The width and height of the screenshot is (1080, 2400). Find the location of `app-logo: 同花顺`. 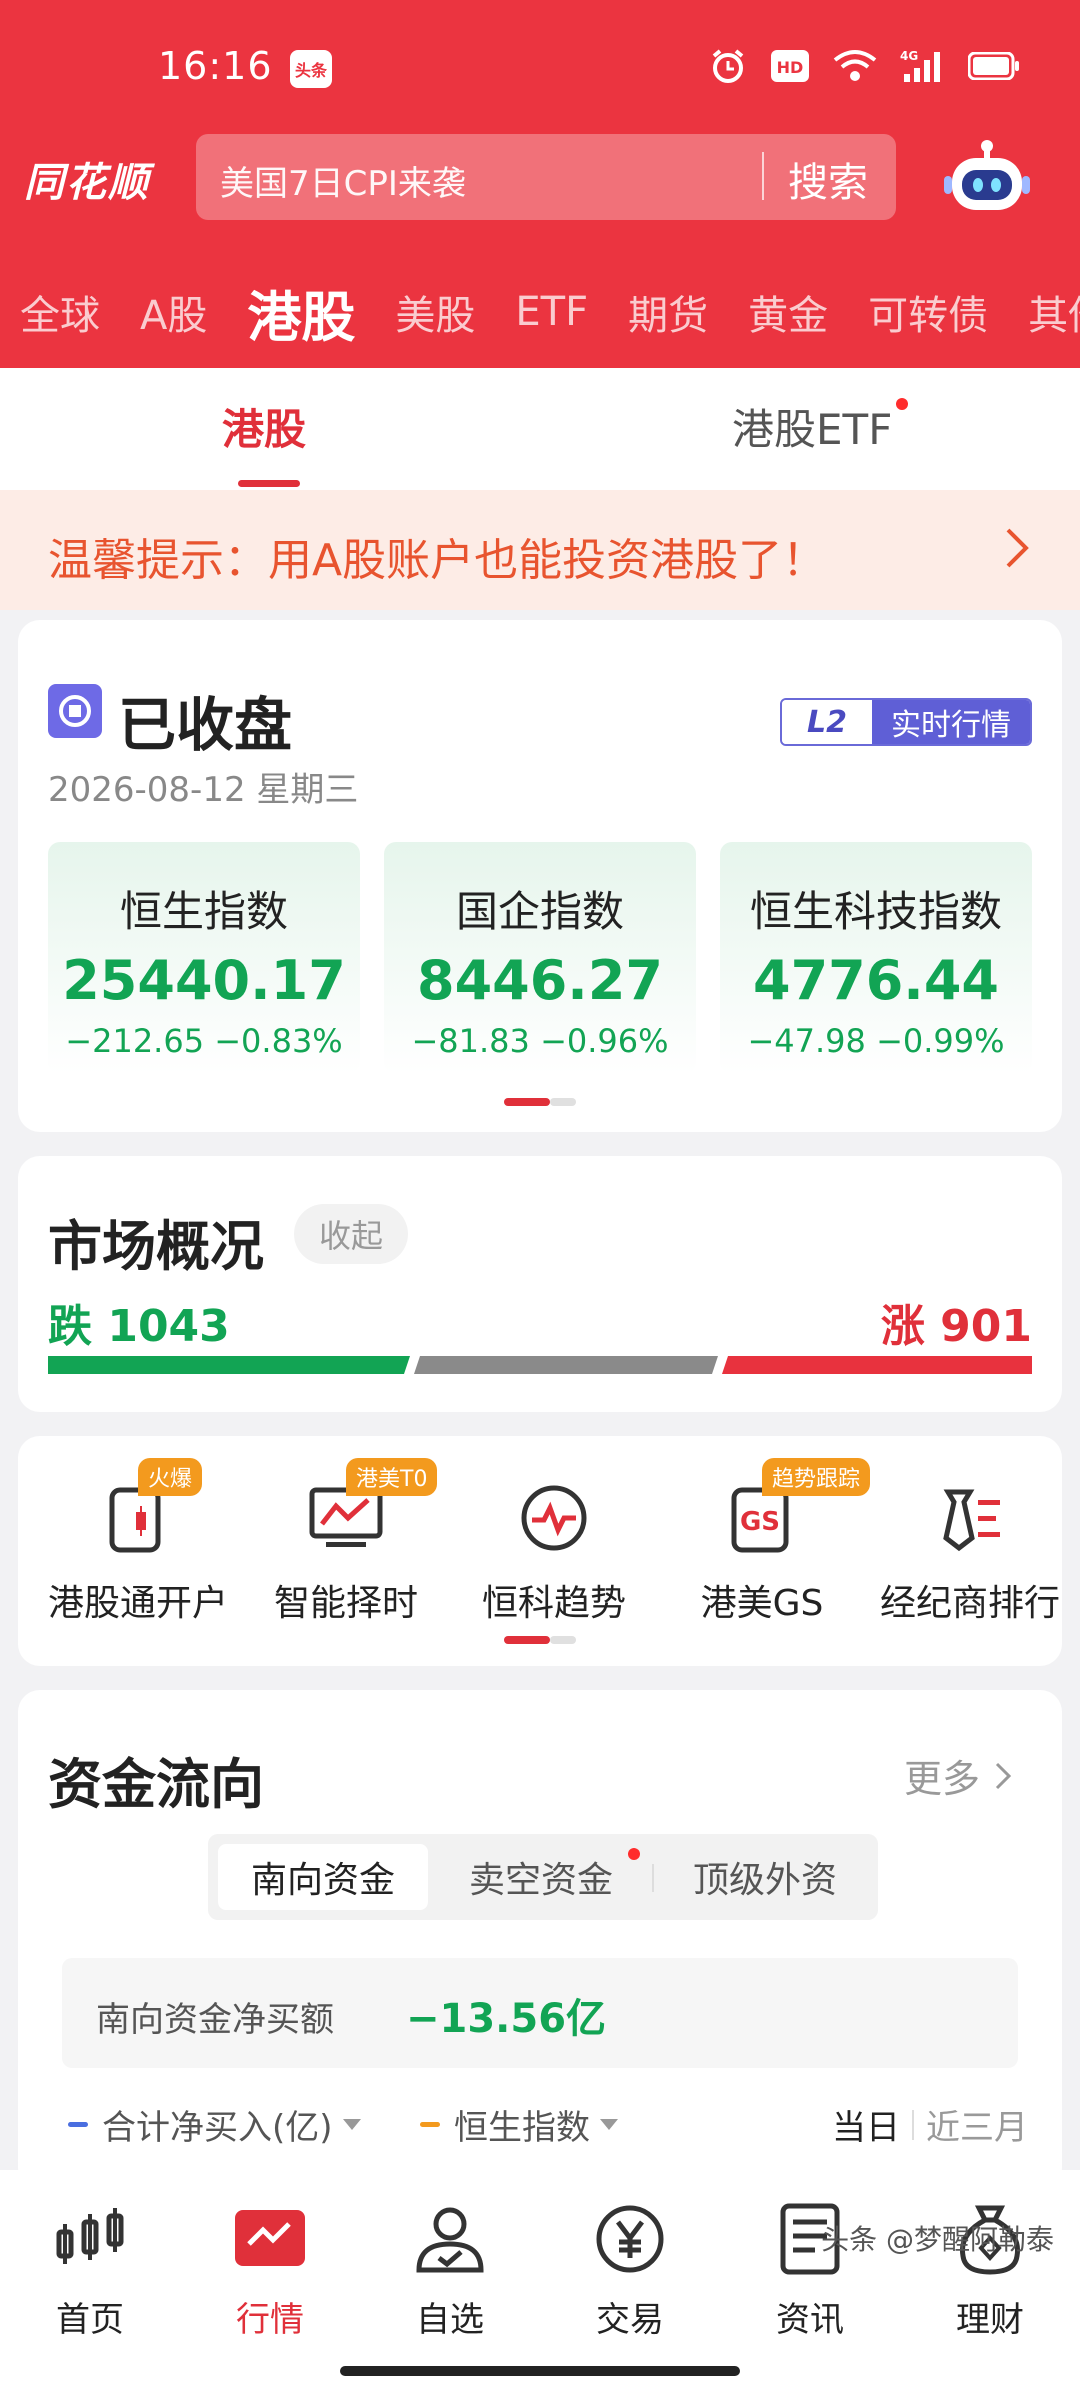

app-logo: 同花顺 is located at coordinates (87, 179).